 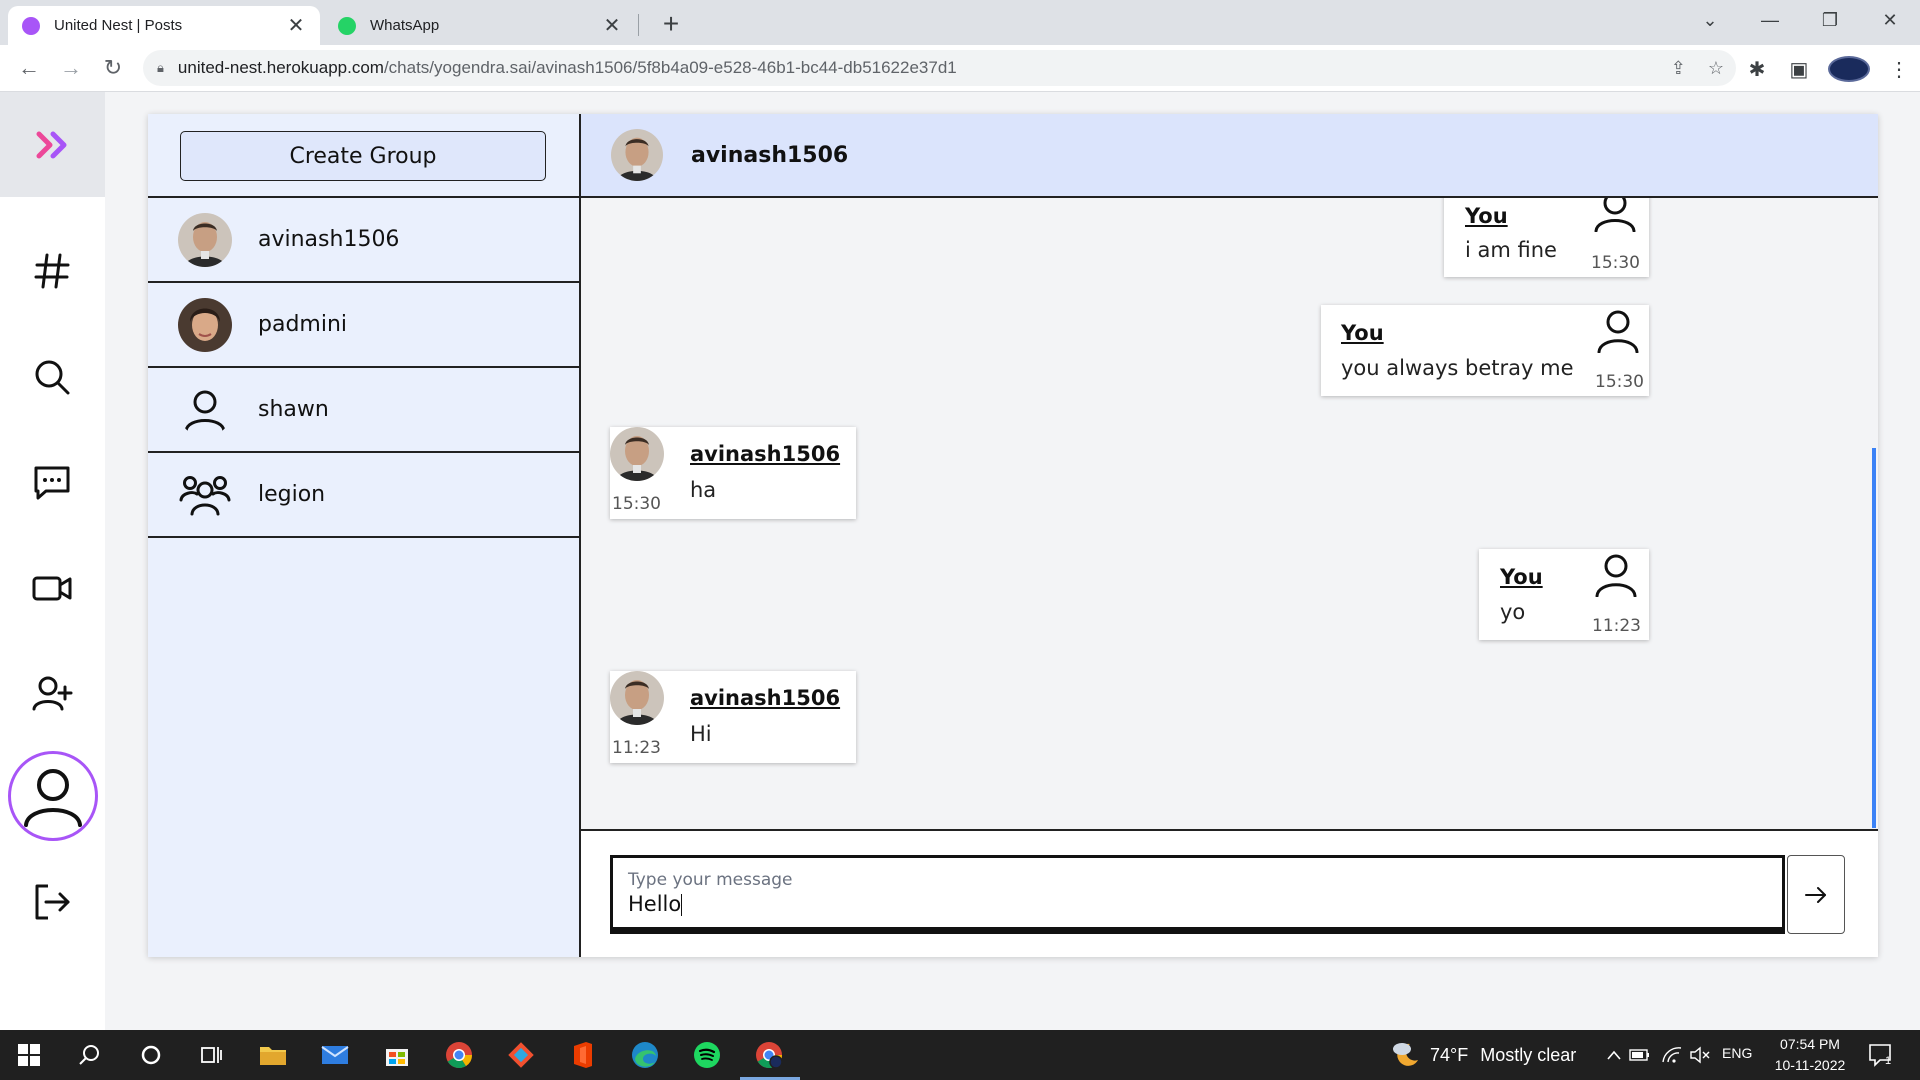 I want to click on language-indicator: ENG, so click(x=1737, y=1053).